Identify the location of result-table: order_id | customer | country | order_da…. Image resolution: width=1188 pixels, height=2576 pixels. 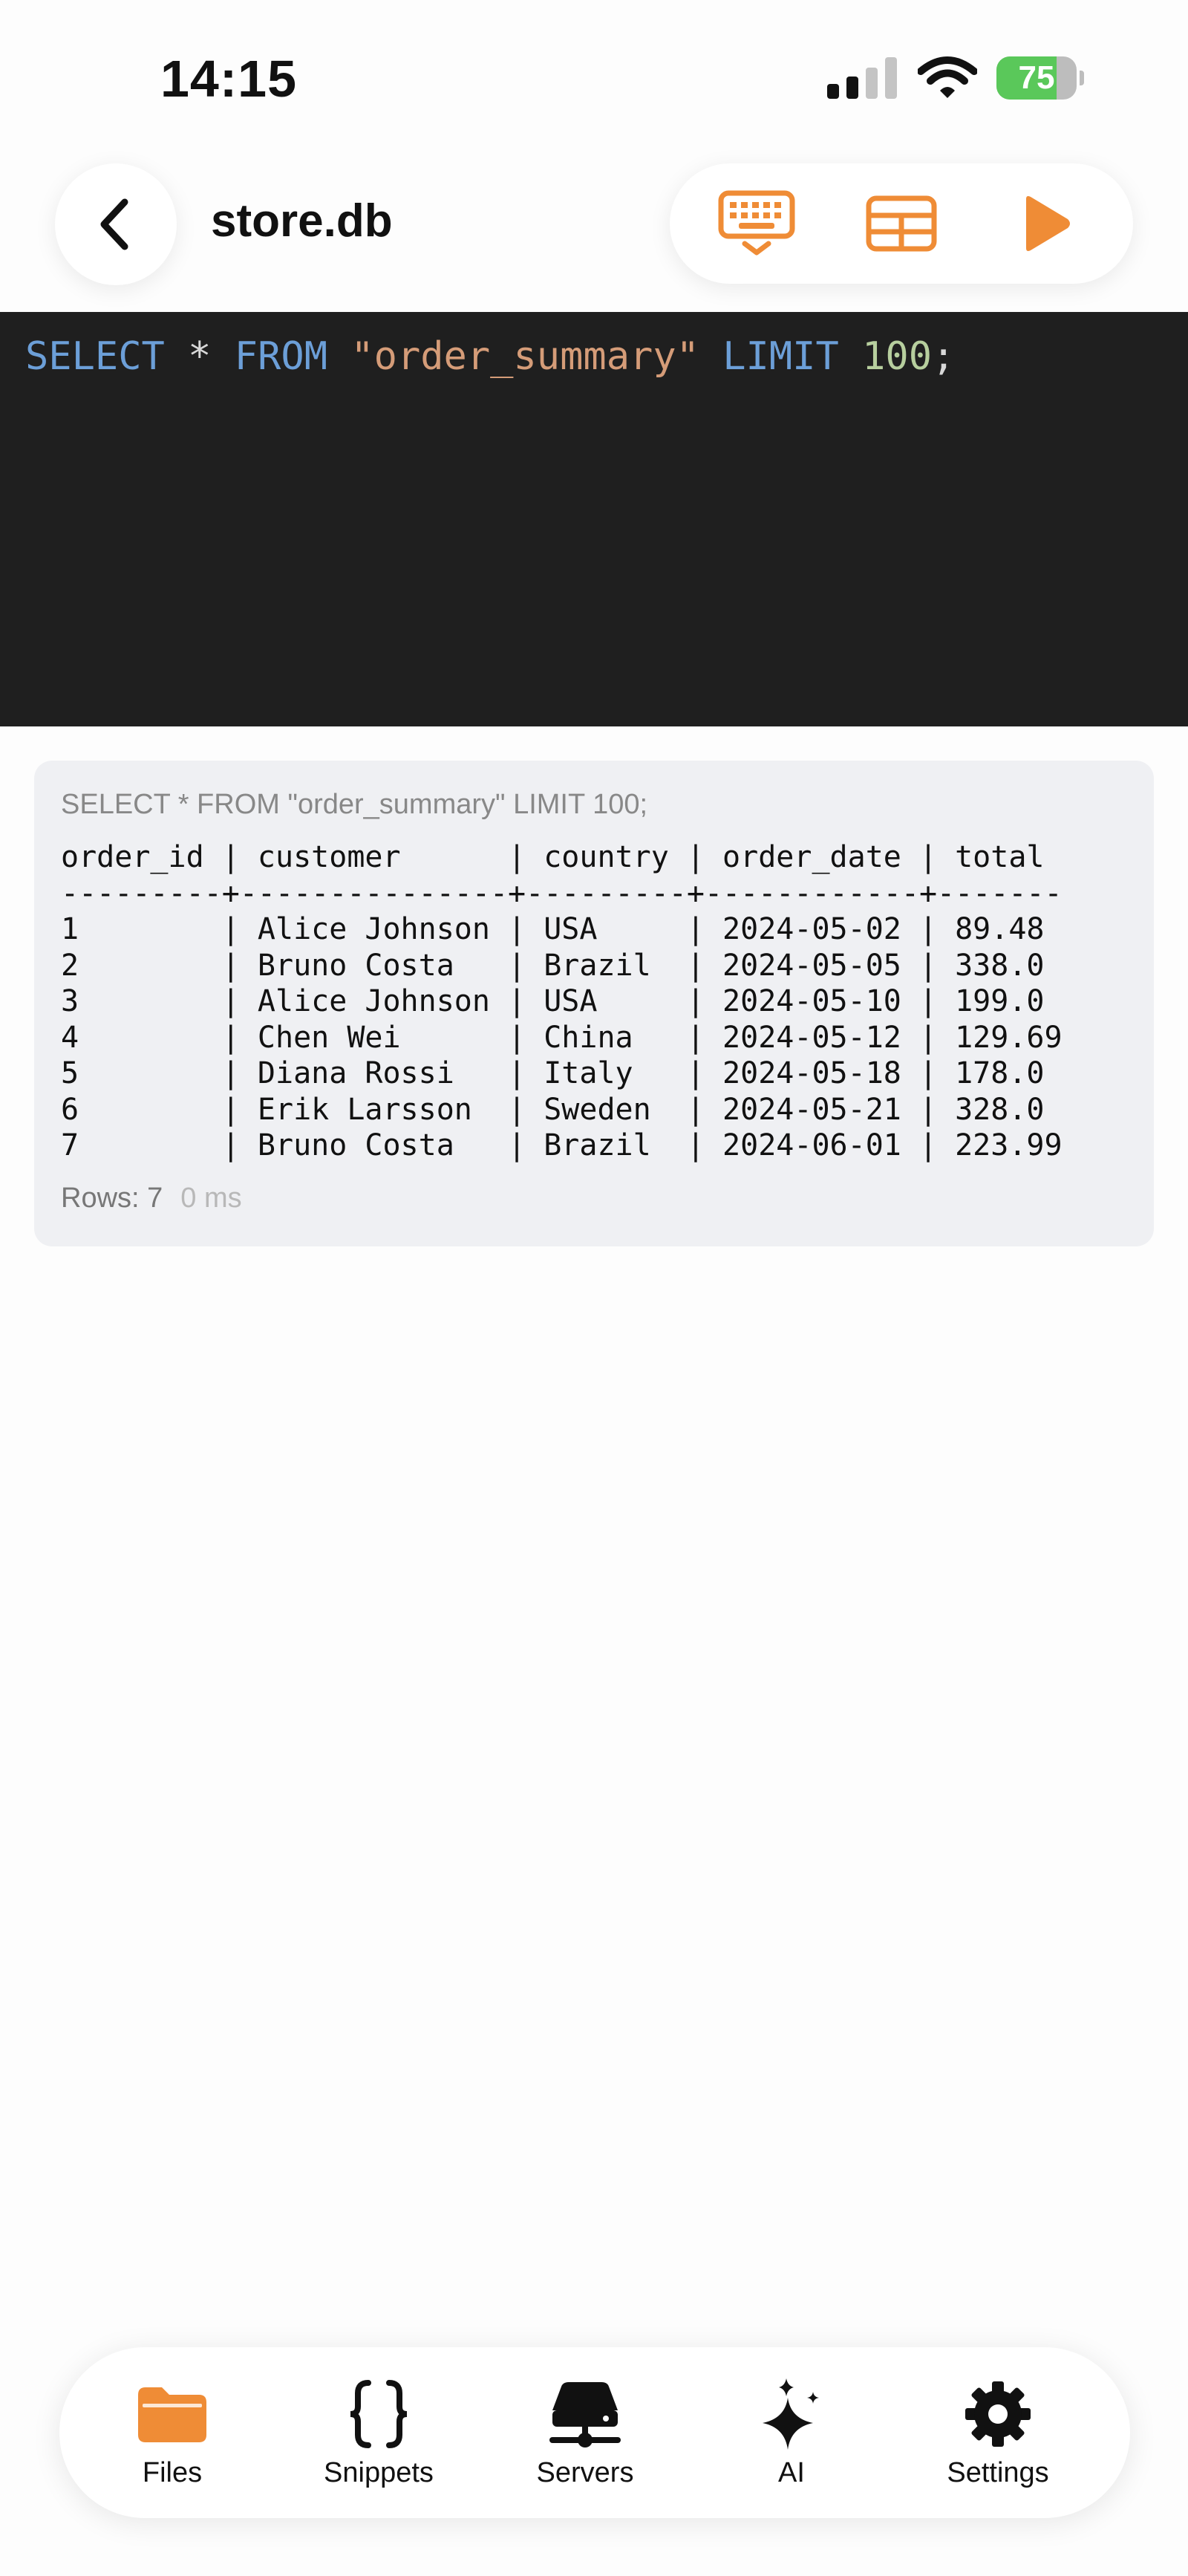
(562, 1001).